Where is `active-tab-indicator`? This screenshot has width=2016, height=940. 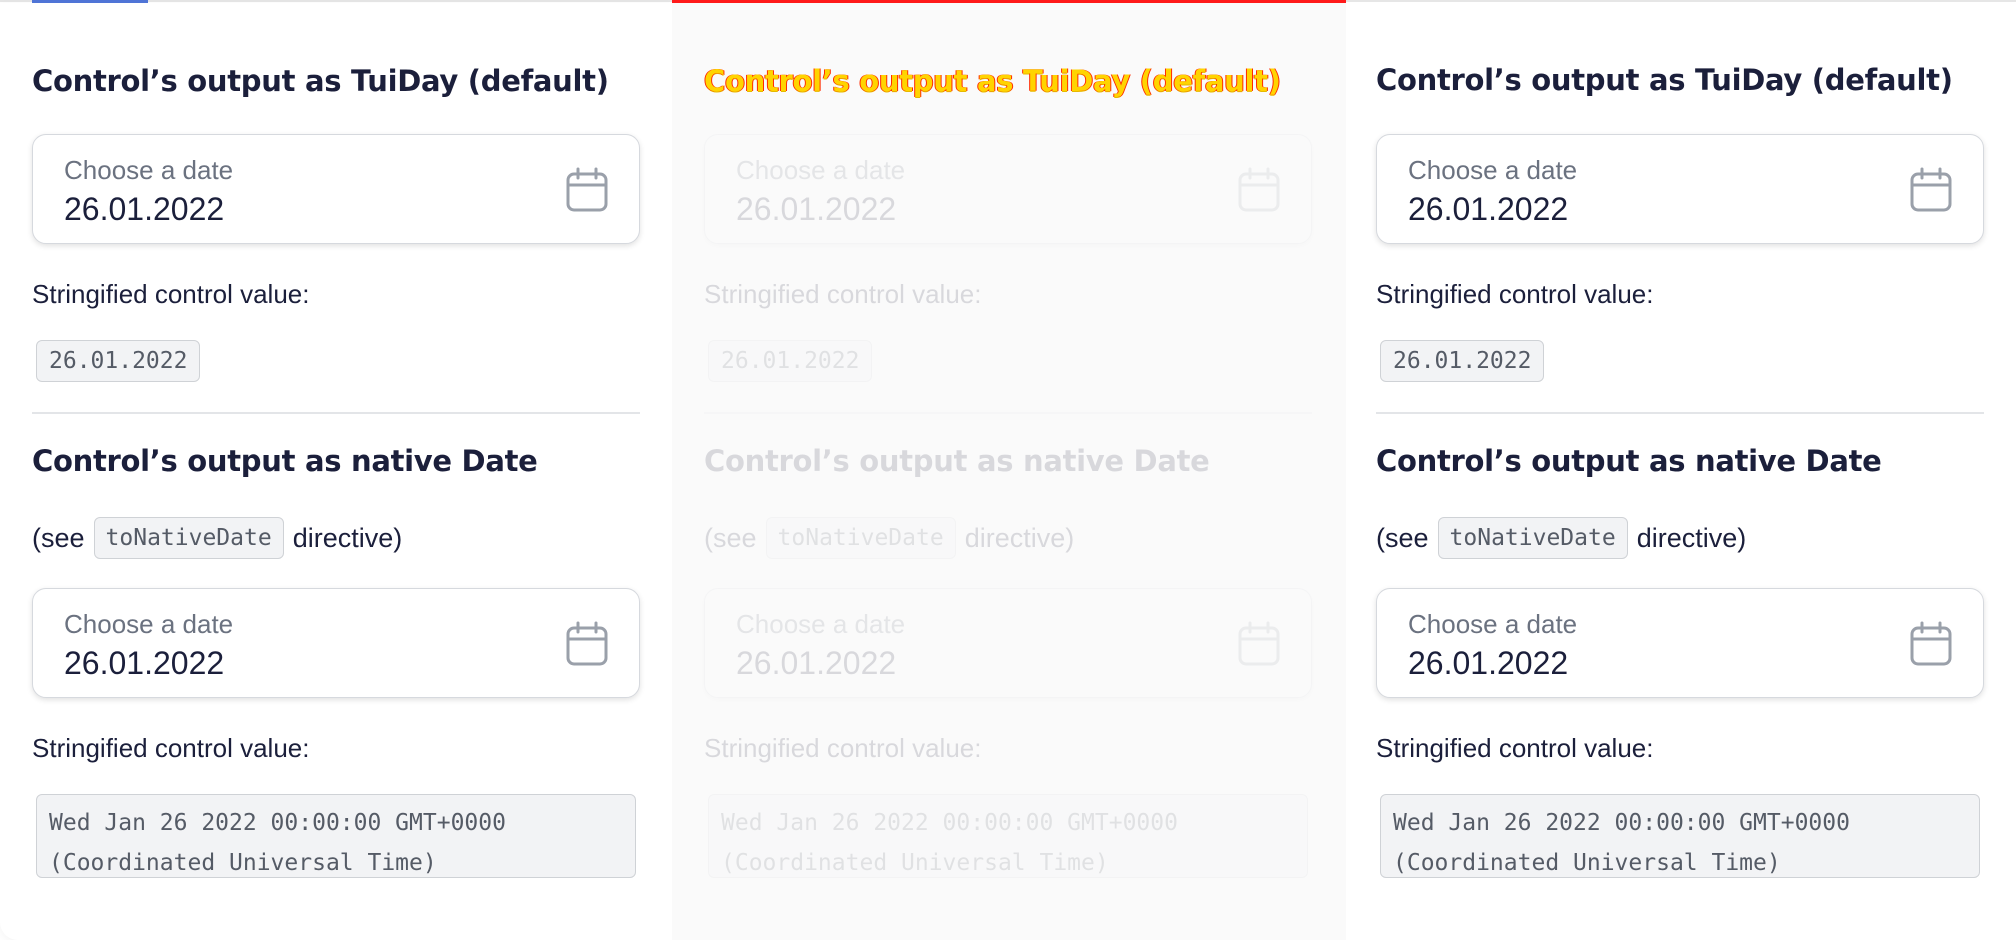
active-tab-indicator is located at coordinates (90, 1).